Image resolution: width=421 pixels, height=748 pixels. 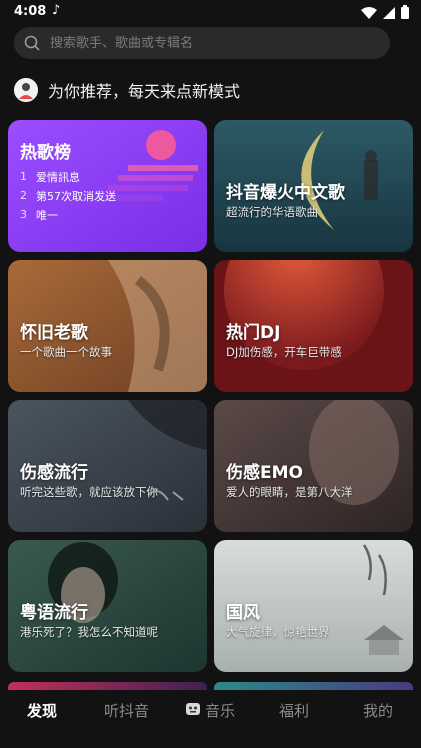 I want to click on cantonese-pop-card: 粤语流行 港乐死了？我怎么不知道呢, so click(x=107, y=606).